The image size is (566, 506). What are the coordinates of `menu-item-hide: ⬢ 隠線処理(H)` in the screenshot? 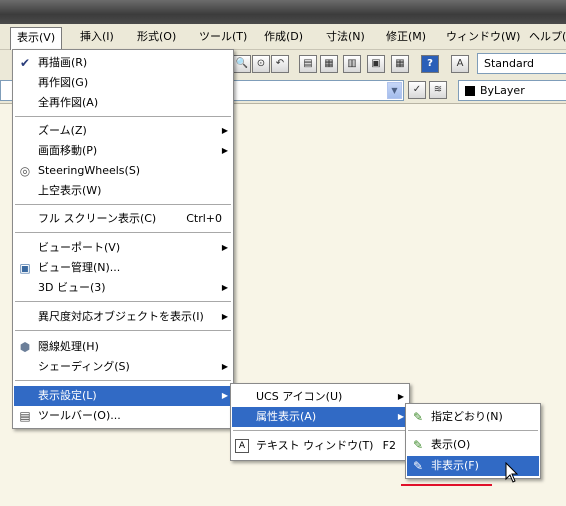 It's located at (123, 347).